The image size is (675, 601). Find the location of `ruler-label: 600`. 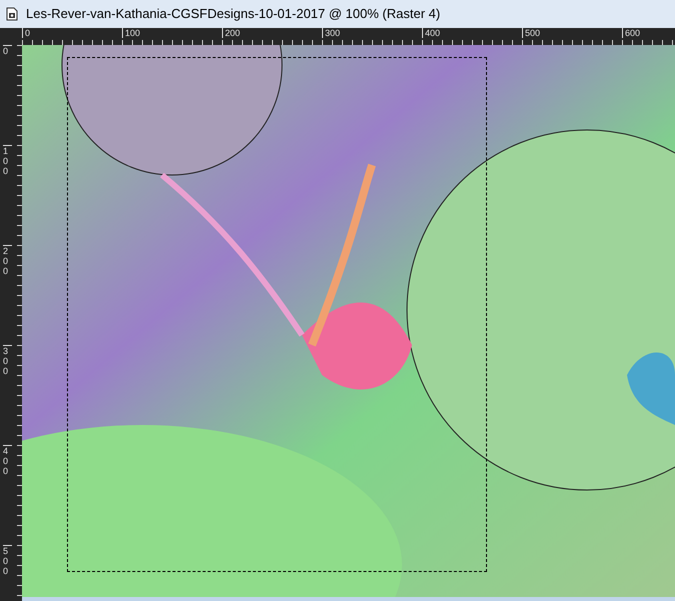

ruler-label: 600 is located at coordinates (631, 33).